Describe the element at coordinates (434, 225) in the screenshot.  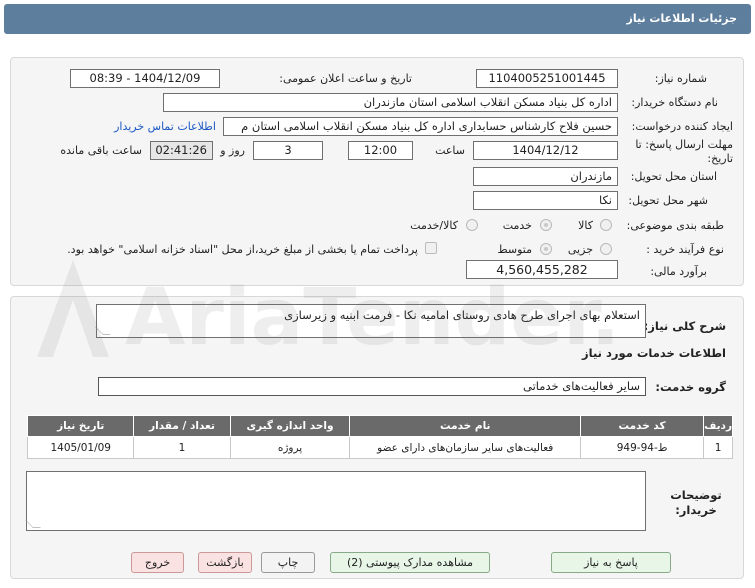
I see `category-option-goods-service: کالا/خدمت` at that location.